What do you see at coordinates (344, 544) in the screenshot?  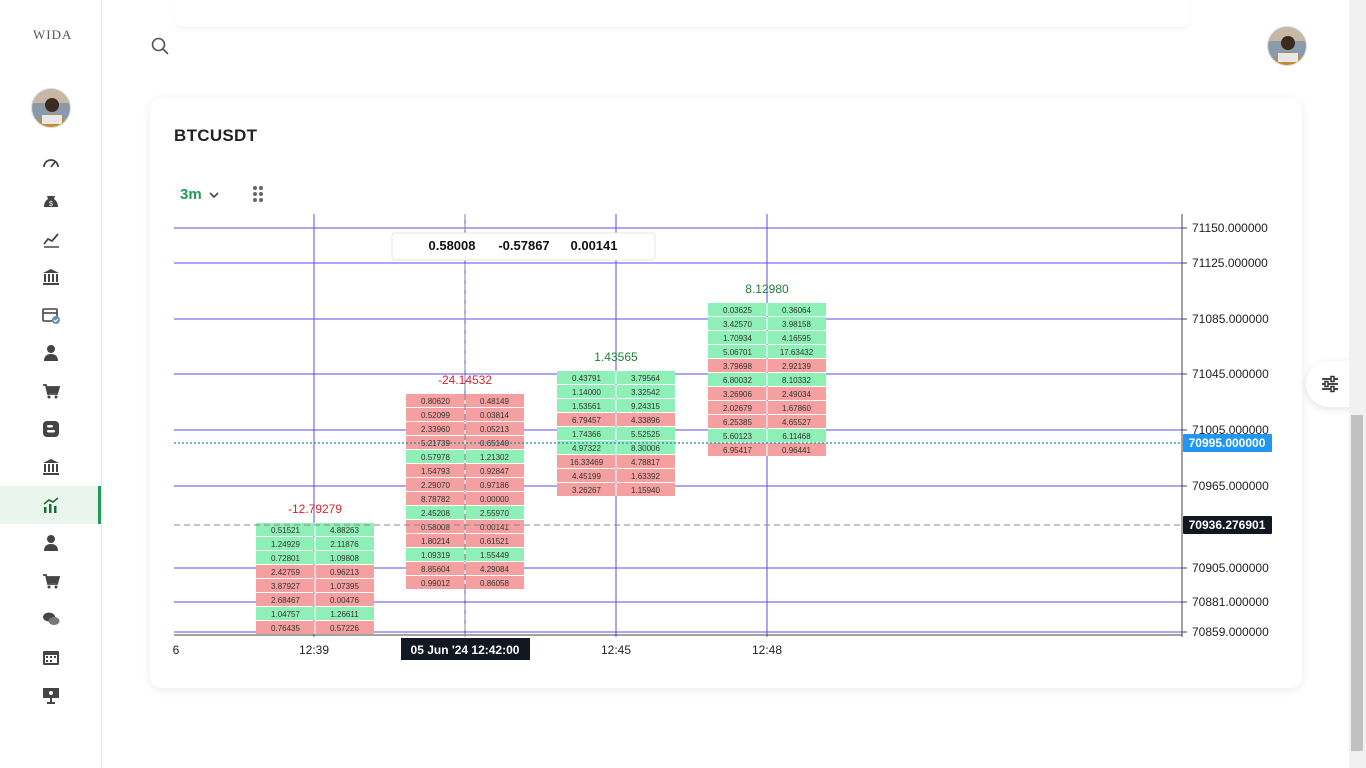 I see `ask-volume: 2.11876` at bounding box center [344, 544].